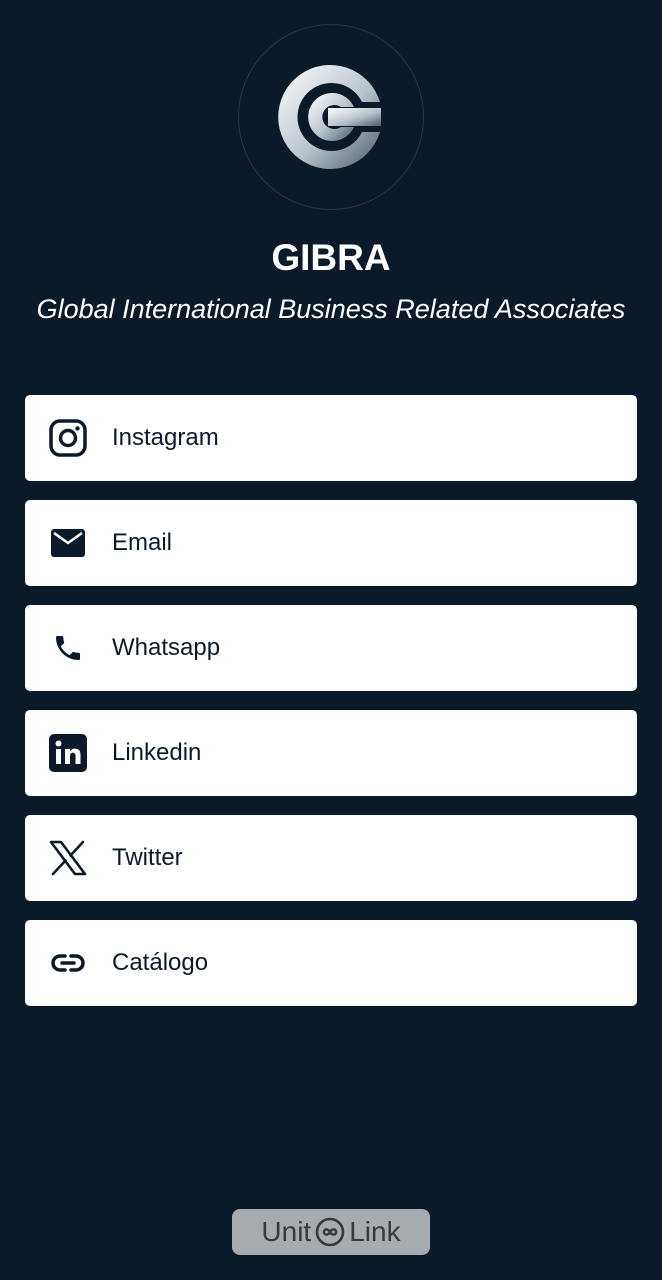 This screenshot has width=662, height=1280. I want to click on x-twitter-icon, so click(68, 858).